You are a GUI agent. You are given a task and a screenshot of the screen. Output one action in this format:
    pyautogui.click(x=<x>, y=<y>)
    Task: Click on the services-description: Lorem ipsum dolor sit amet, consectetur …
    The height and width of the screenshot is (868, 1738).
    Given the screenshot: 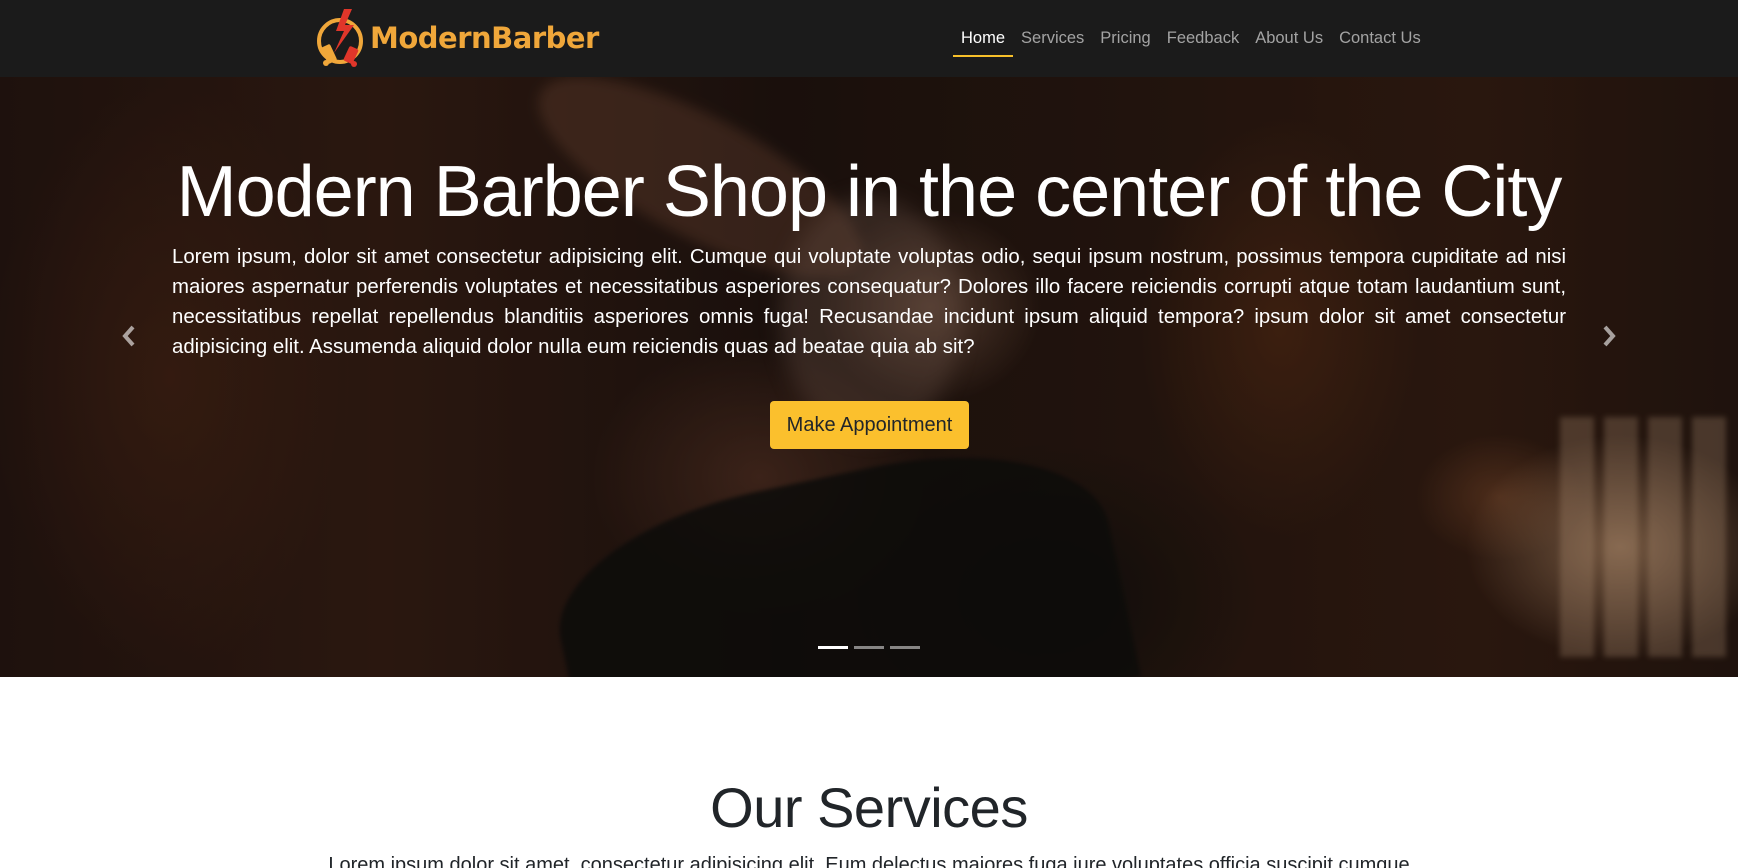 What is the action you would take?
    pyautogui.click(x=869, y=861)
    